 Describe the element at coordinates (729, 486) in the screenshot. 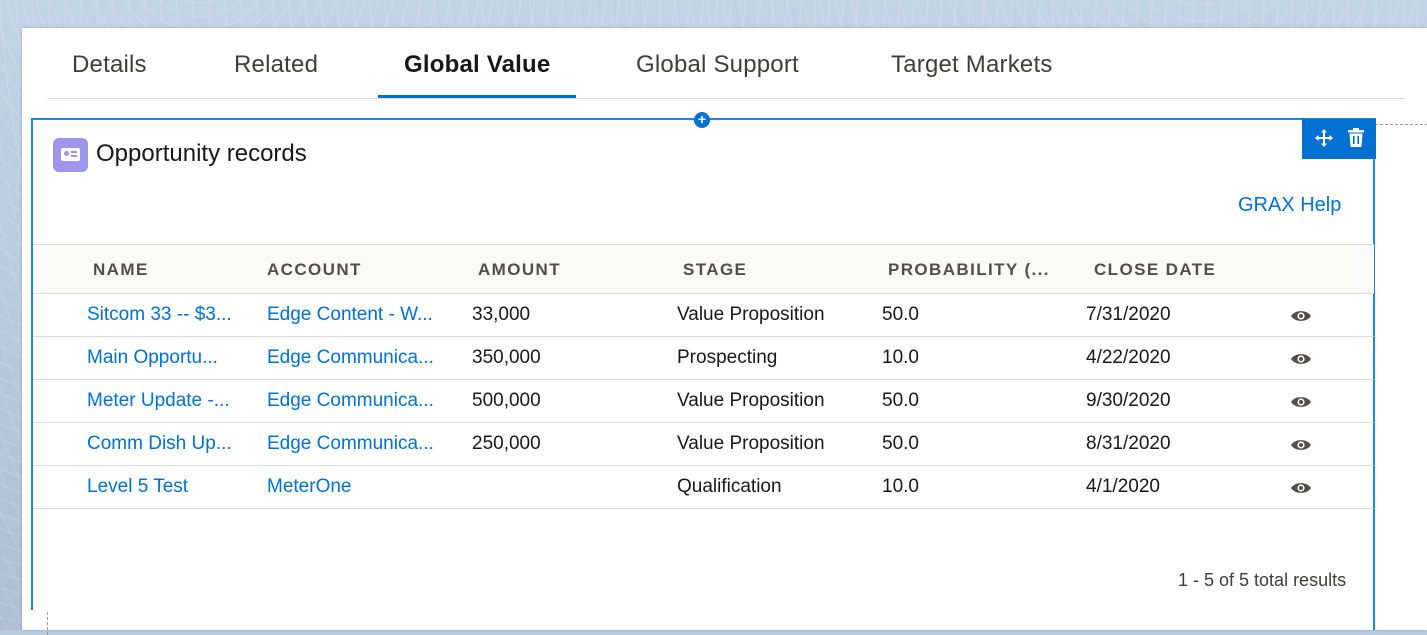

I see `stage-cell: Qualification` at that location.